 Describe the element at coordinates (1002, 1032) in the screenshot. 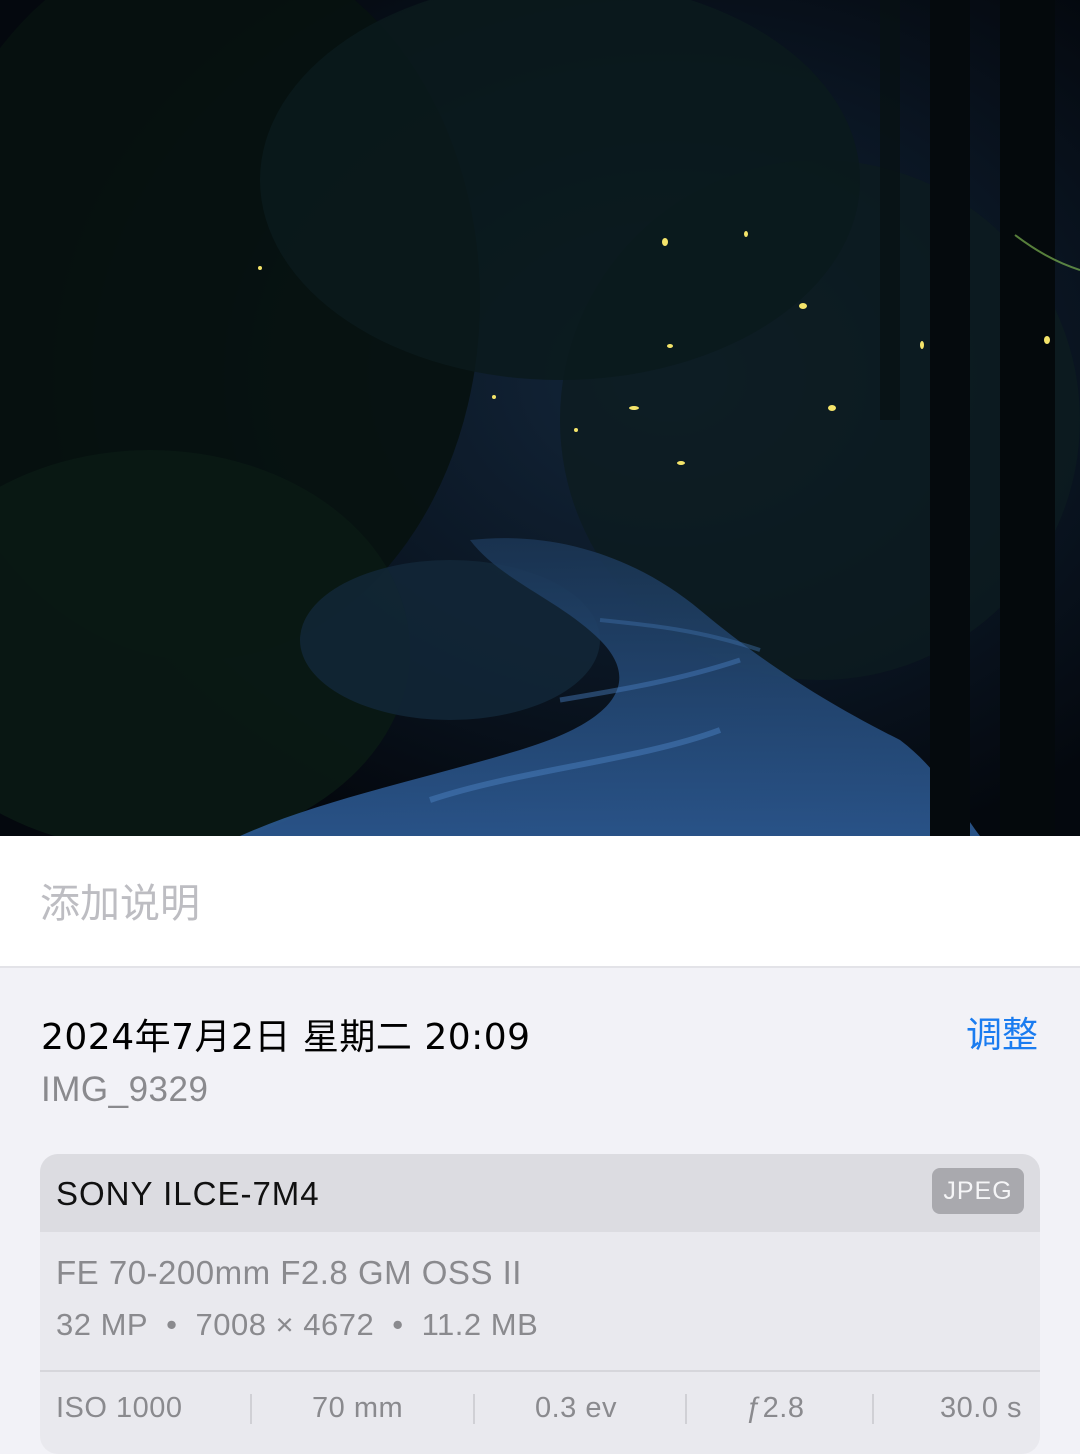

I see `adjust-button: 调整` at that location.